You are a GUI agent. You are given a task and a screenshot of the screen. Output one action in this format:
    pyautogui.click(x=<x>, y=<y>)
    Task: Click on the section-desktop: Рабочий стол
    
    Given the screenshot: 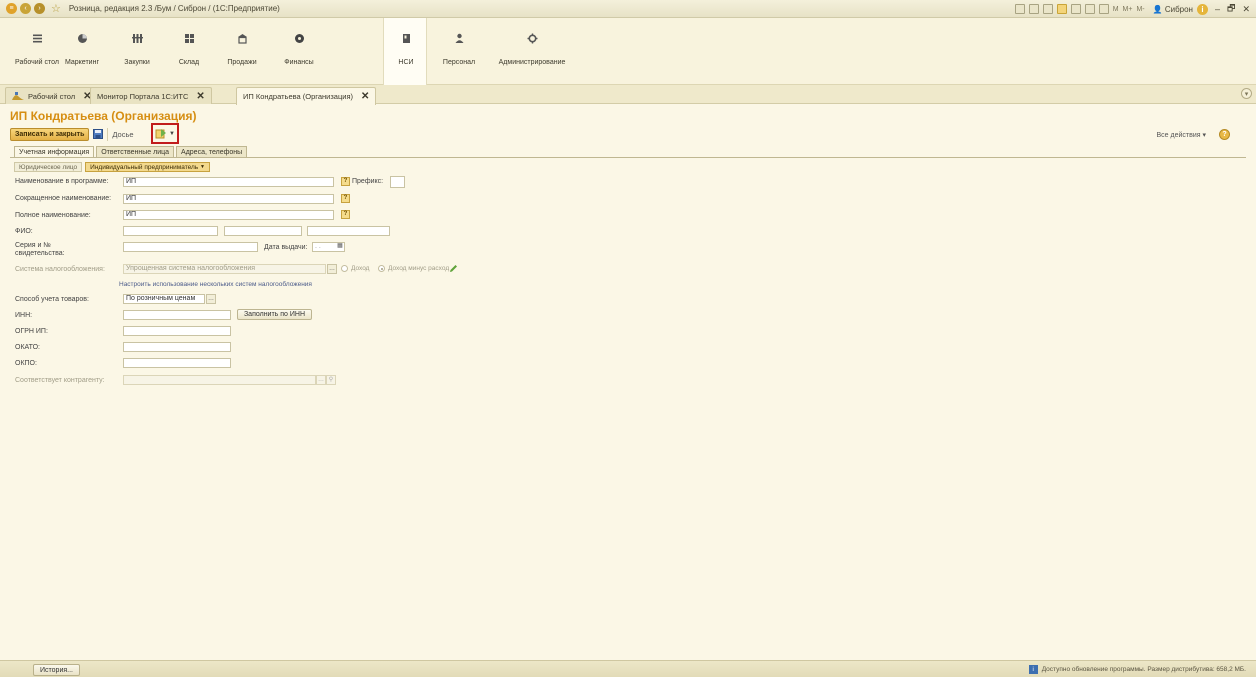 What is the action you would take?
    pyautogui.click(x=37, y=51)
    